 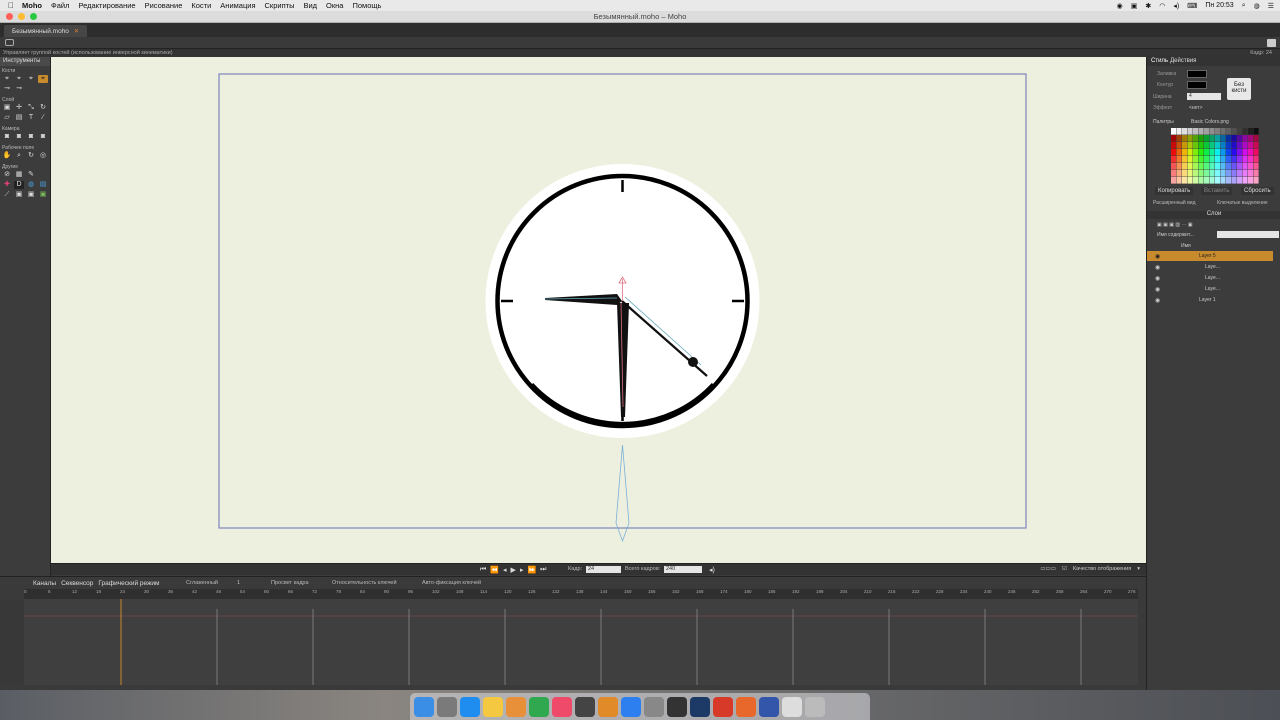 I want to click on appstore-icon, so click(x=631, y=706).